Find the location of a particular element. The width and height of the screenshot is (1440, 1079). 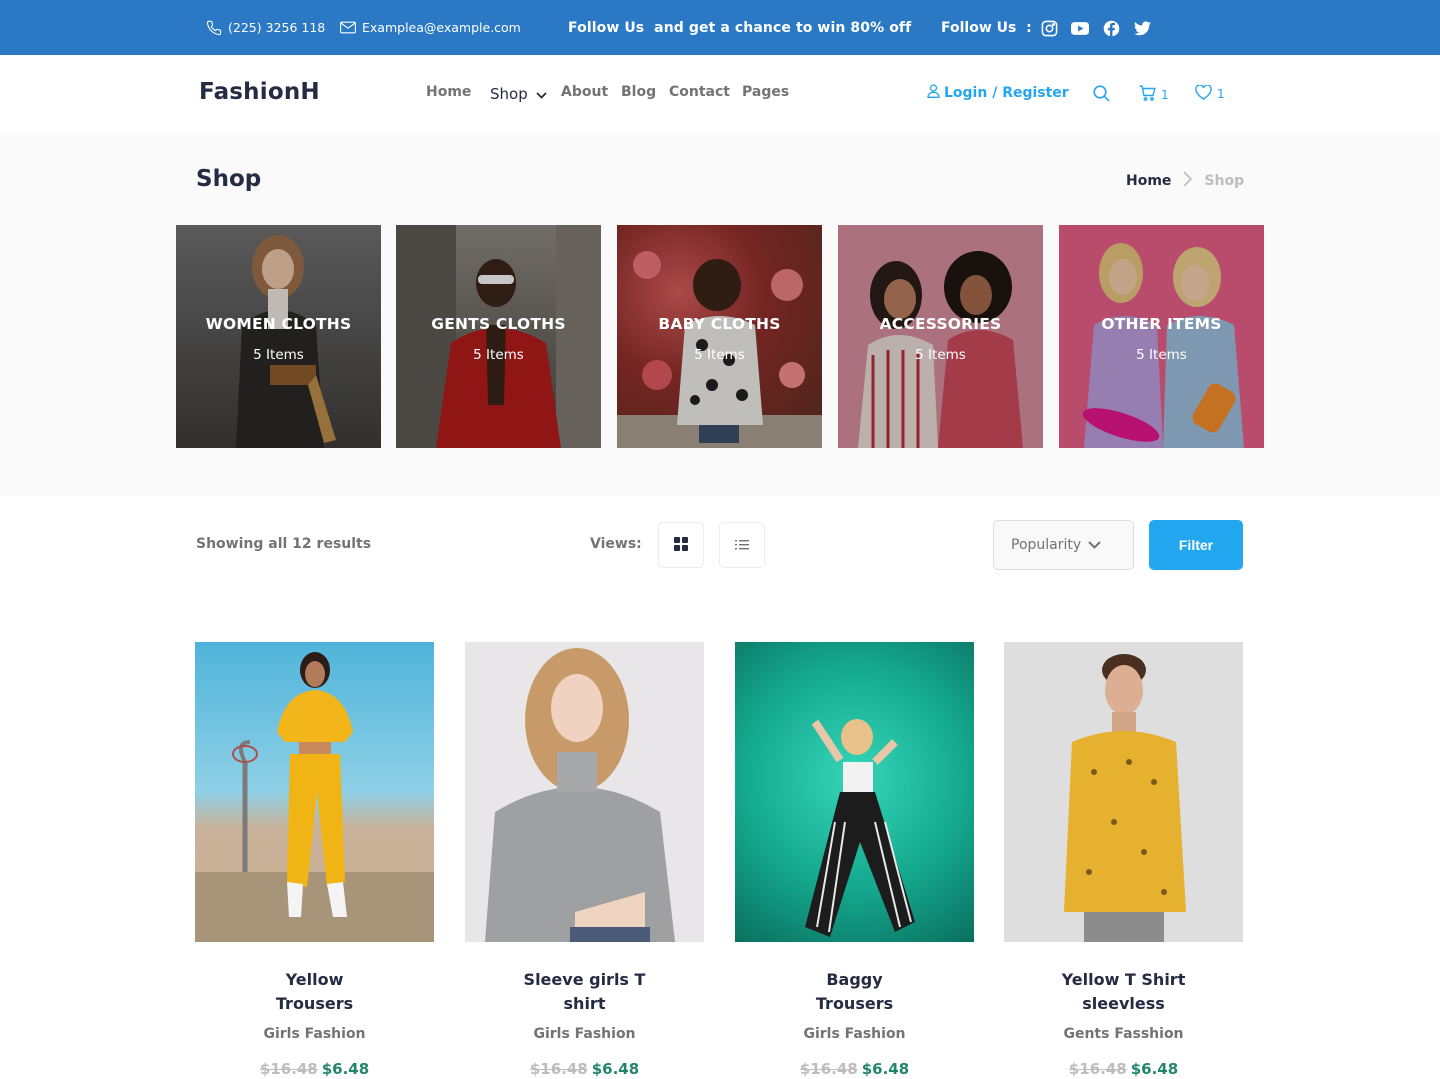

sort-select: Popularity is located at coordinates (1063, 545).